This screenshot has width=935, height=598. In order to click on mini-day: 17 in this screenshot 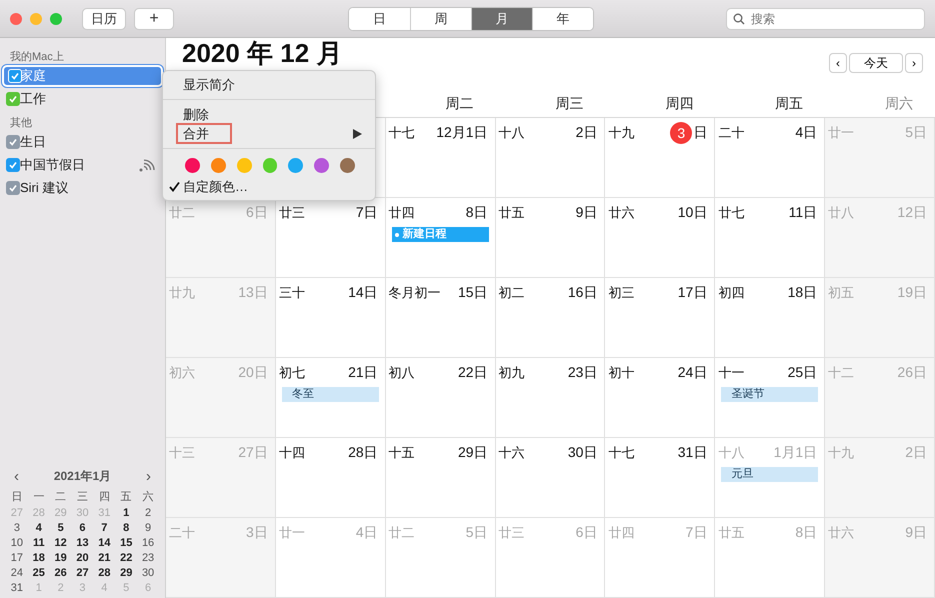, I will do `click(17, 558)`.